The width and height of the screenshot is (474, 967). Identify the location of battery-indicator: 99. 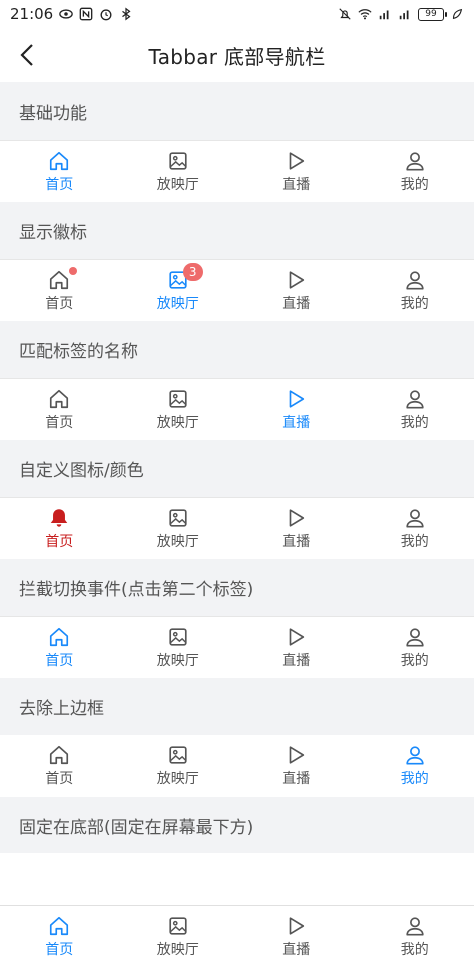
(432, 14).